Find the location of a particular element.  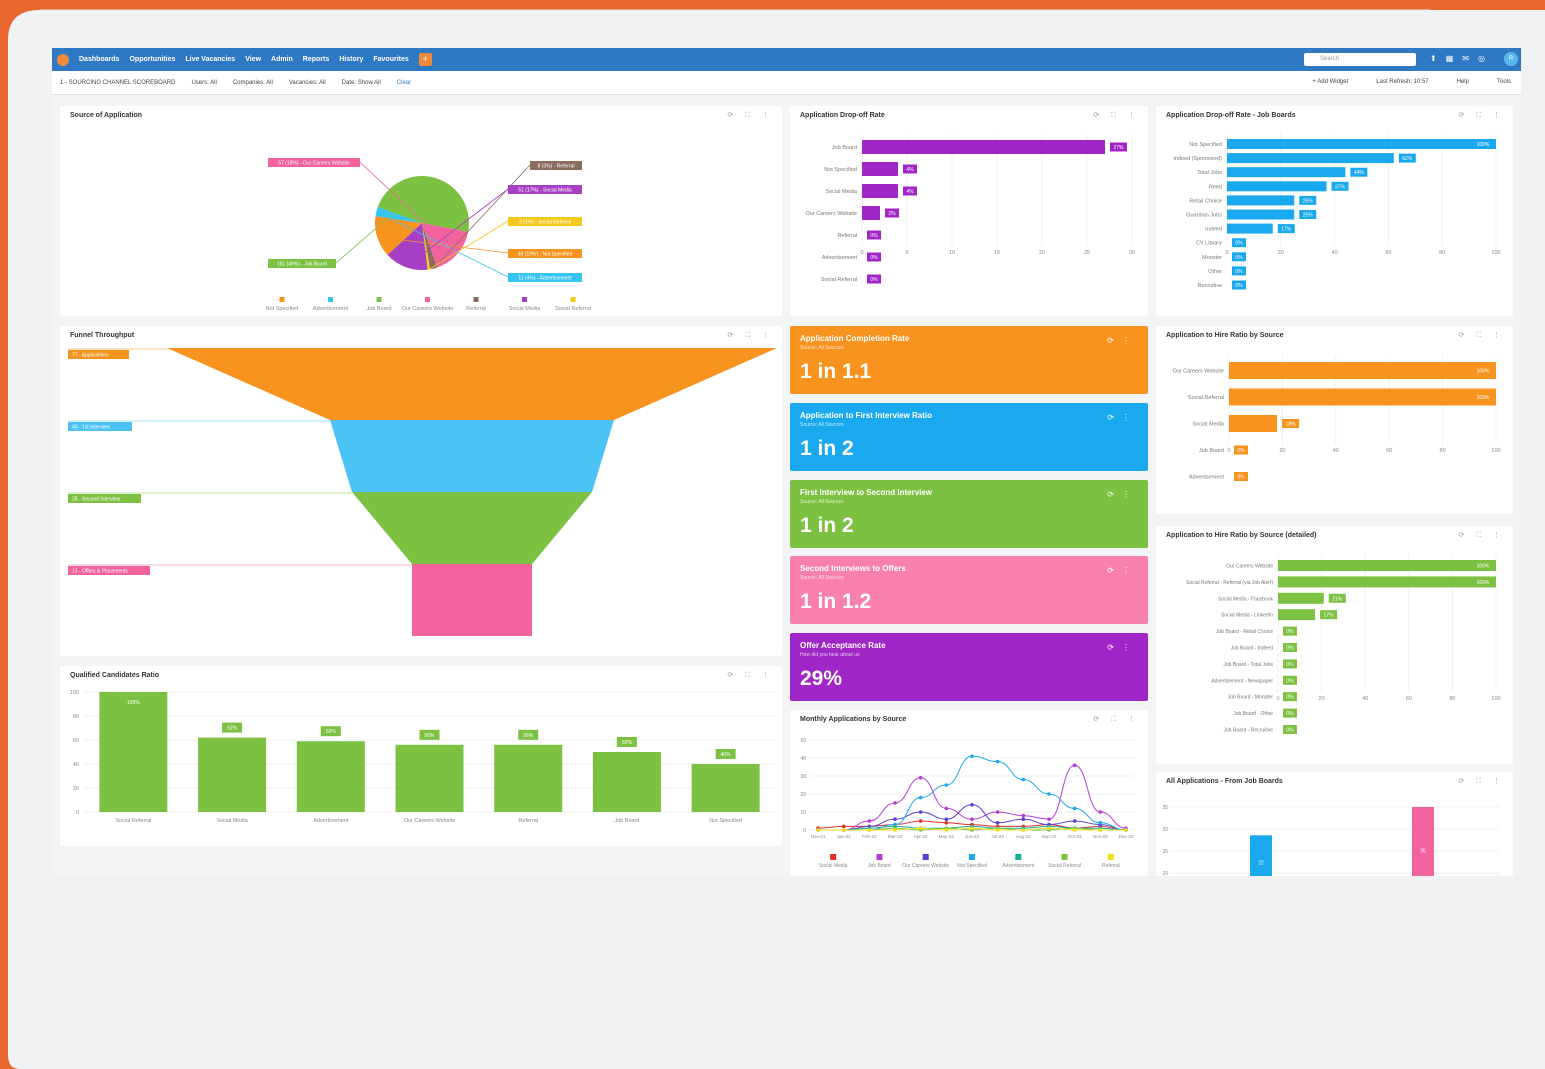

x-tick-label: Mar-22 is located at coordinates (895, 836).